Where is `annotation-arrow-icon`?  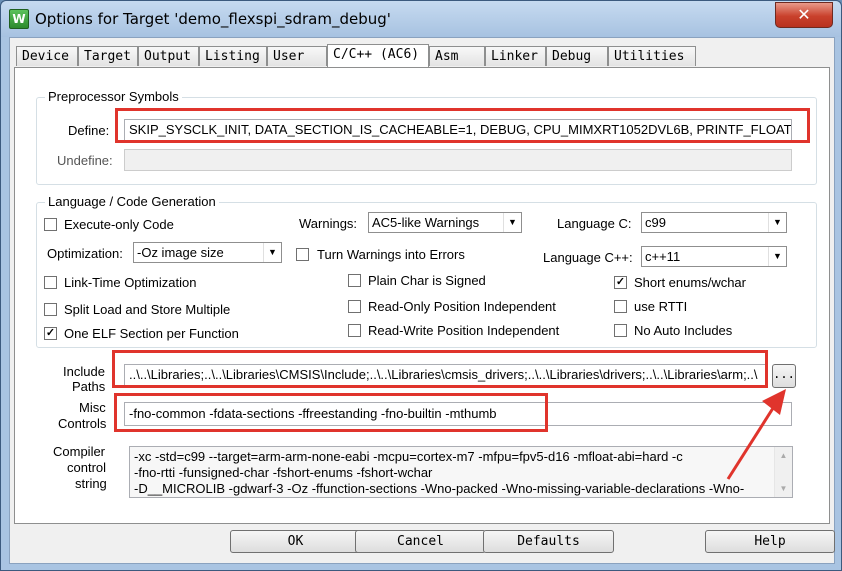 annotation-arrow-icon is located at coordinates (756, 434).